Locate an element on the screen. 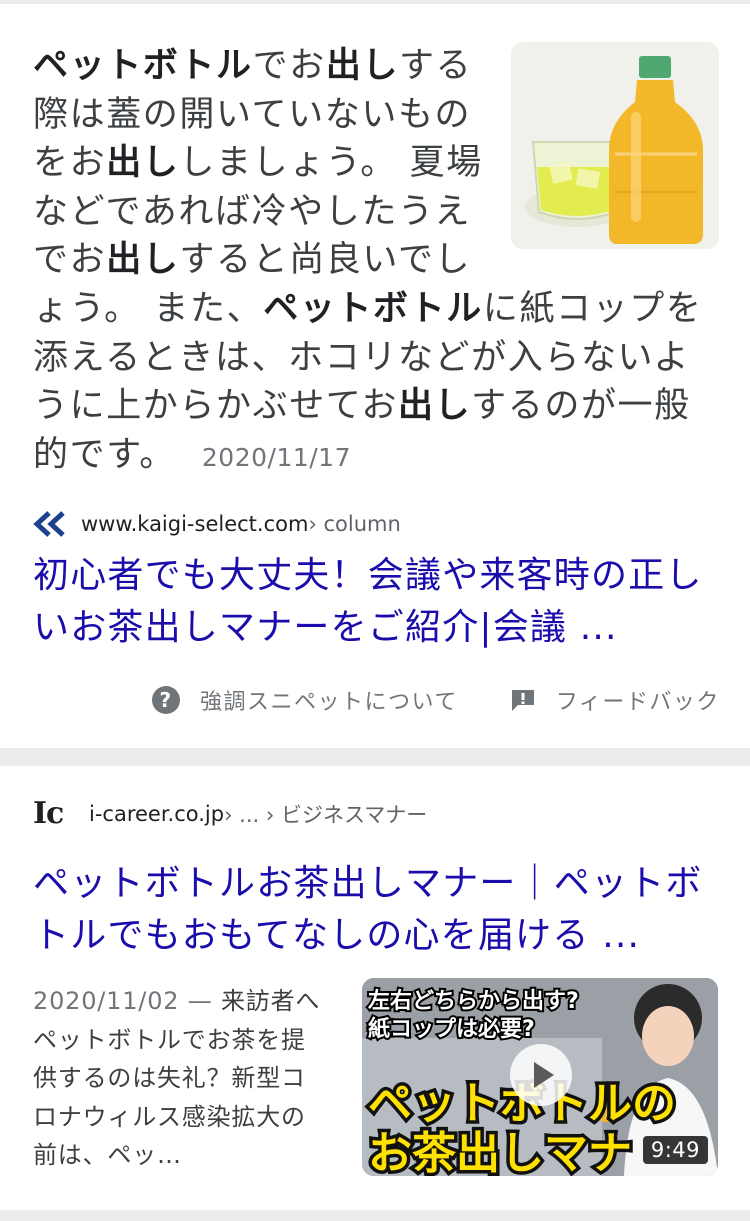 The image size is (750, 1221). snippet-text: でお is located at coordinates (289, 66).